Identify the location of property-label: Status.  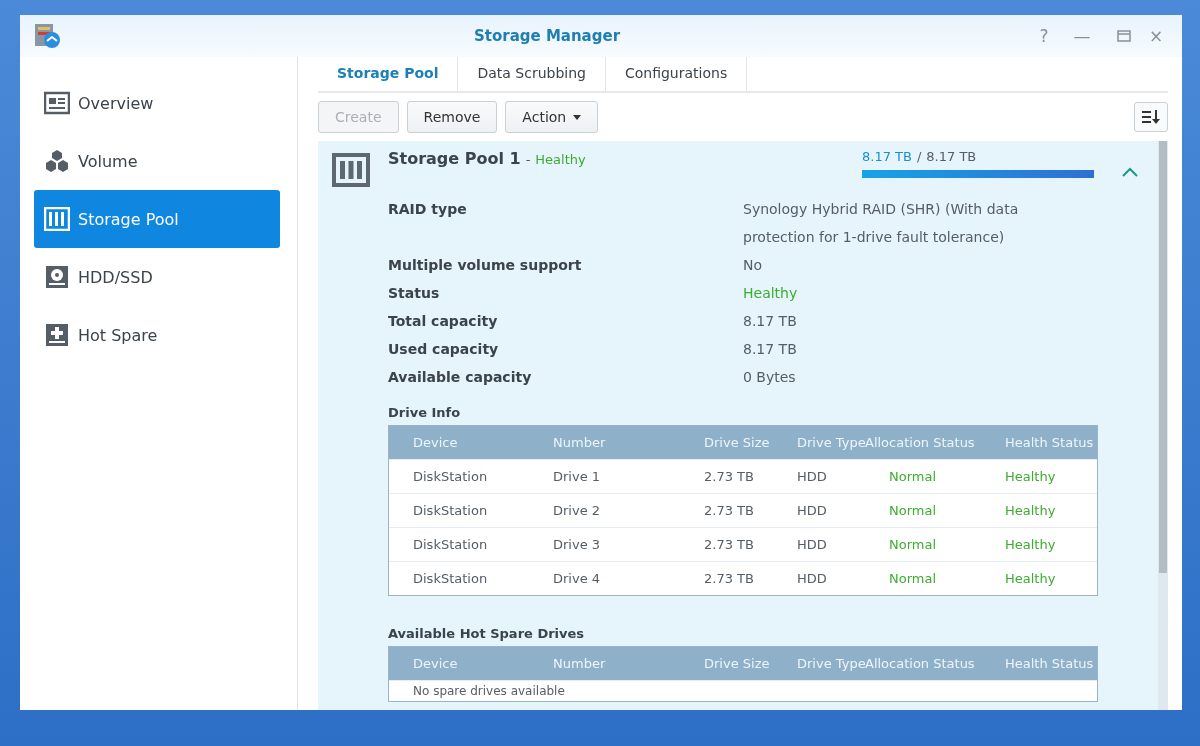
(414, 293).